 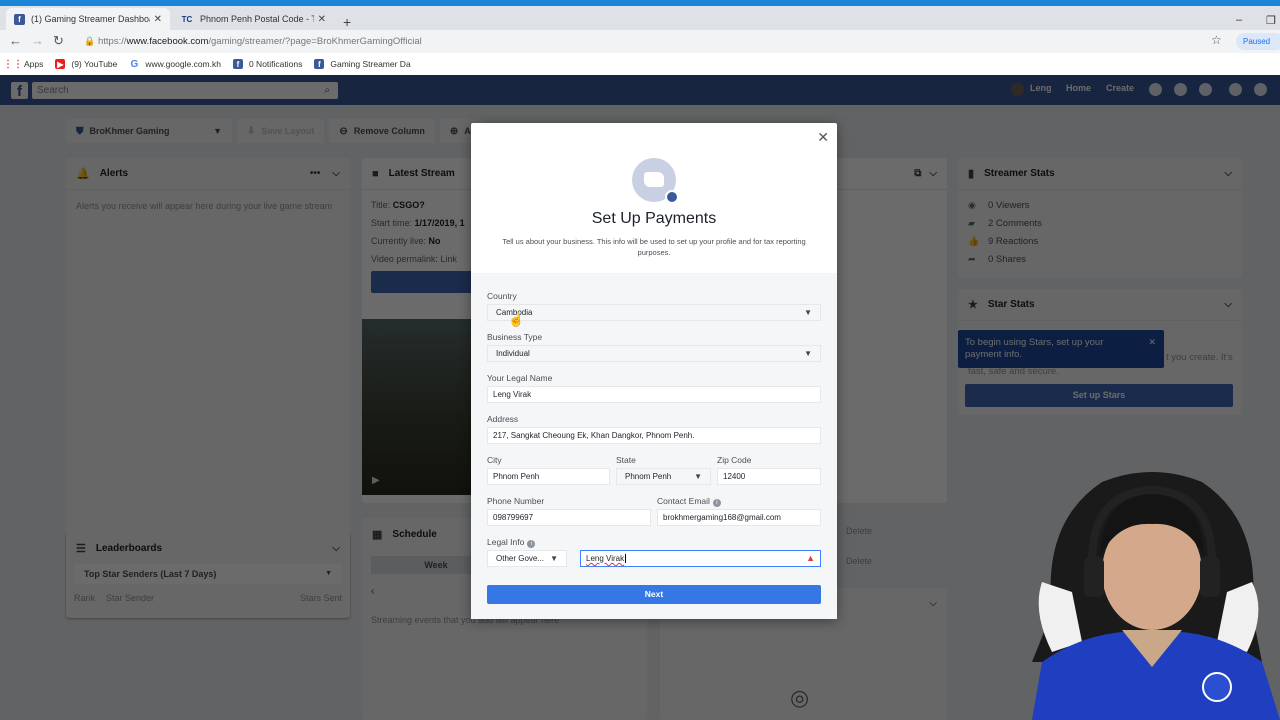 I want to click on bookmark-label: Apps, so click(x=34, y=64).